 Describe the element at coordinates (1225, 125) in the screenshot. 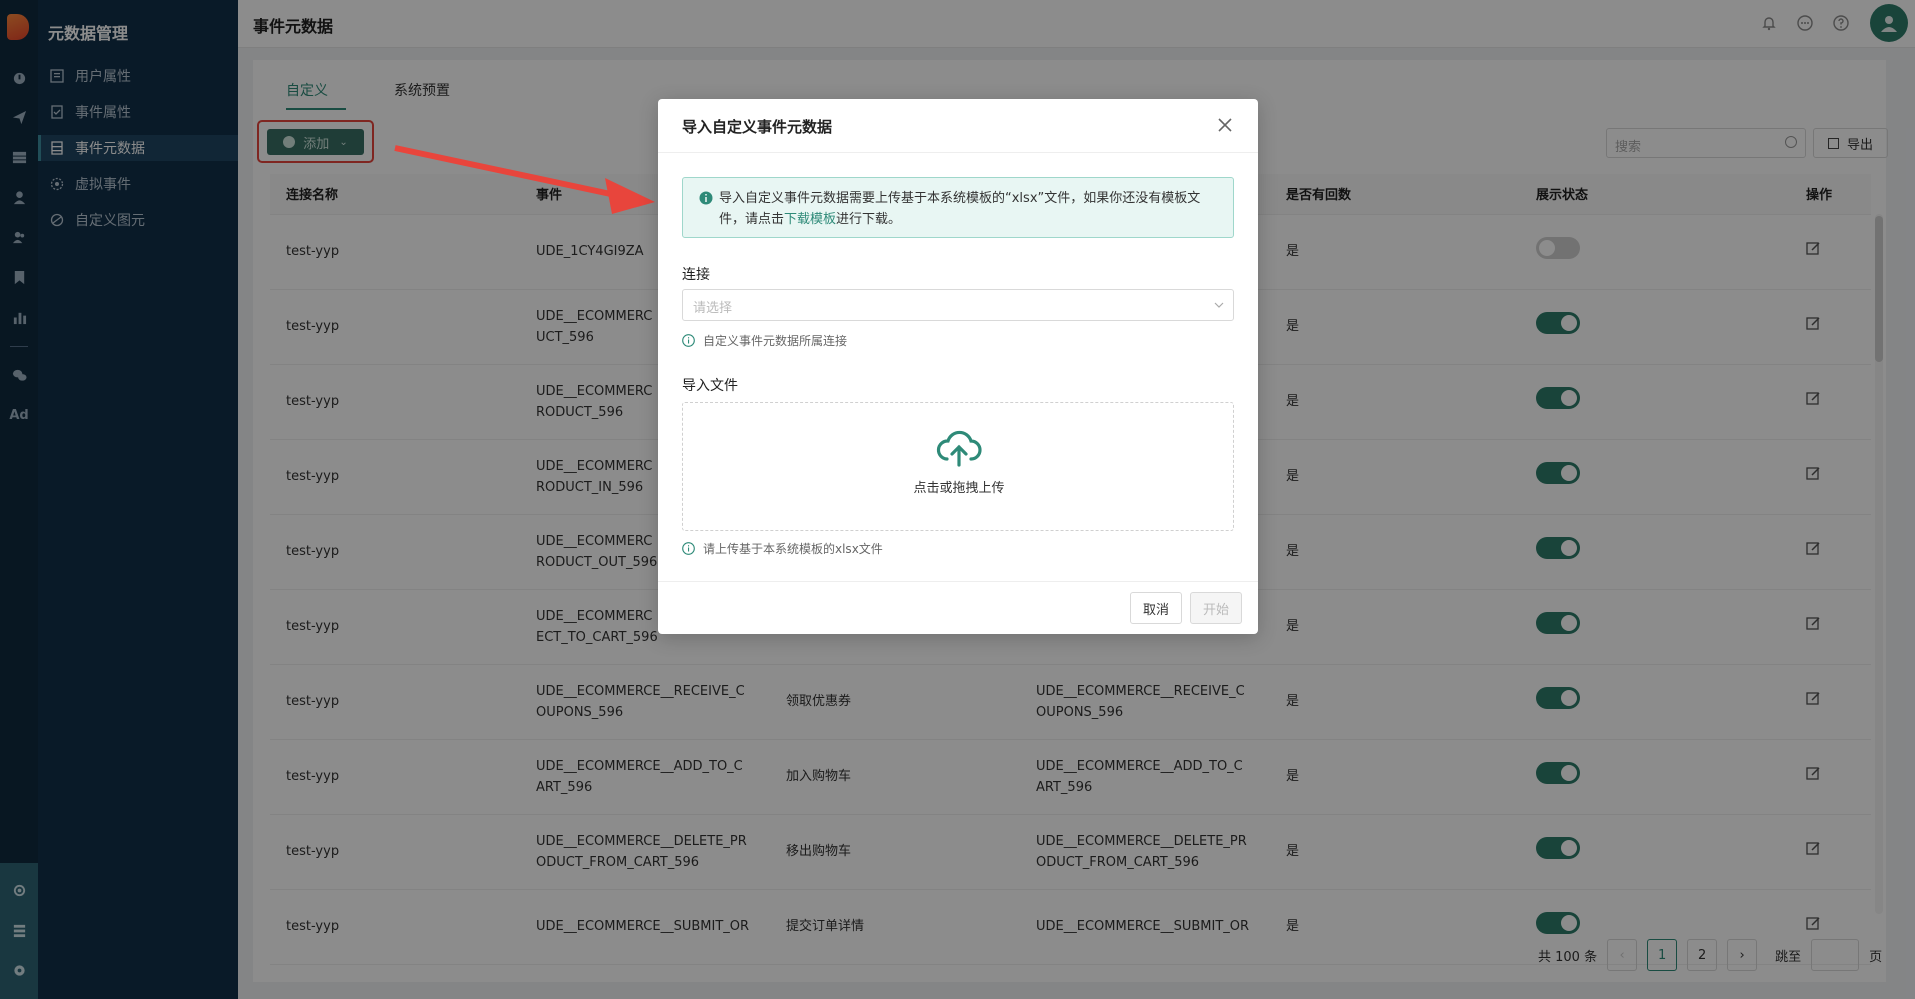

I see `close-icon` at that location.